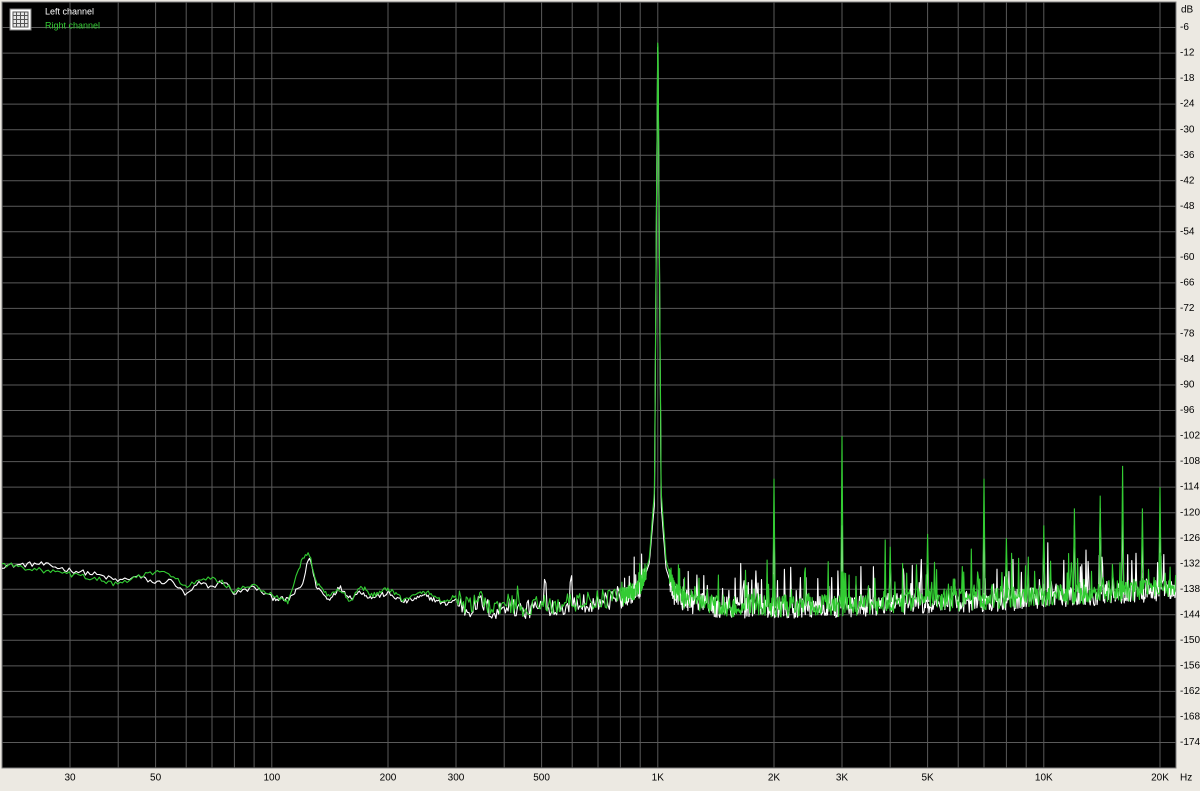  Describe the element at coordinates (1190, 436) in the screenshot. I see `y-tick-label: -102` at that location.